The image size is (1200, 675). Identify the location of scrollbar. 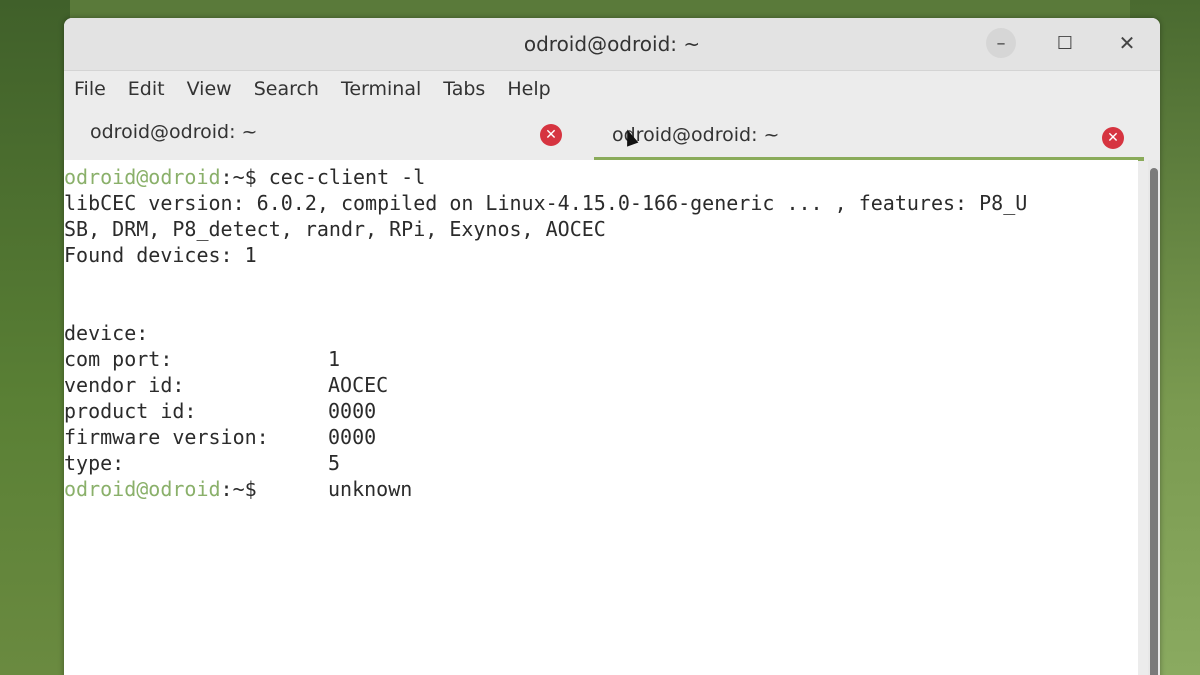
(1154, 417).